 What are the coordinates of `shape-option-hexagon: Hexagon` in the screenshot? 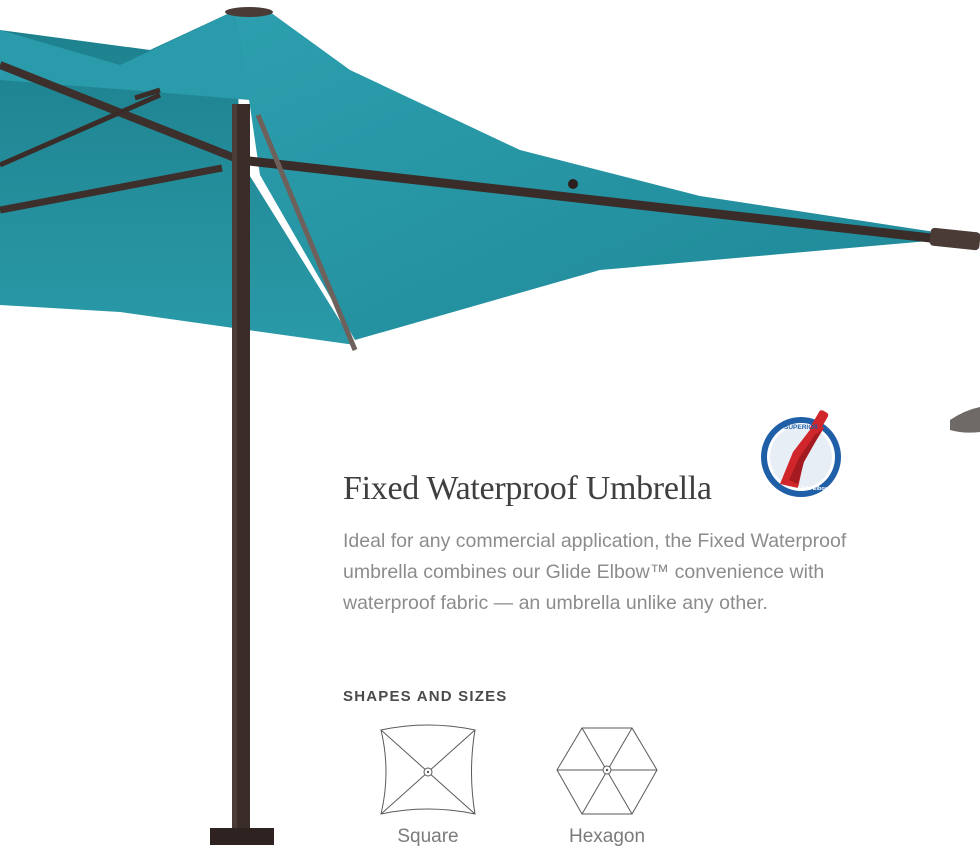 It's located at (607, 787).